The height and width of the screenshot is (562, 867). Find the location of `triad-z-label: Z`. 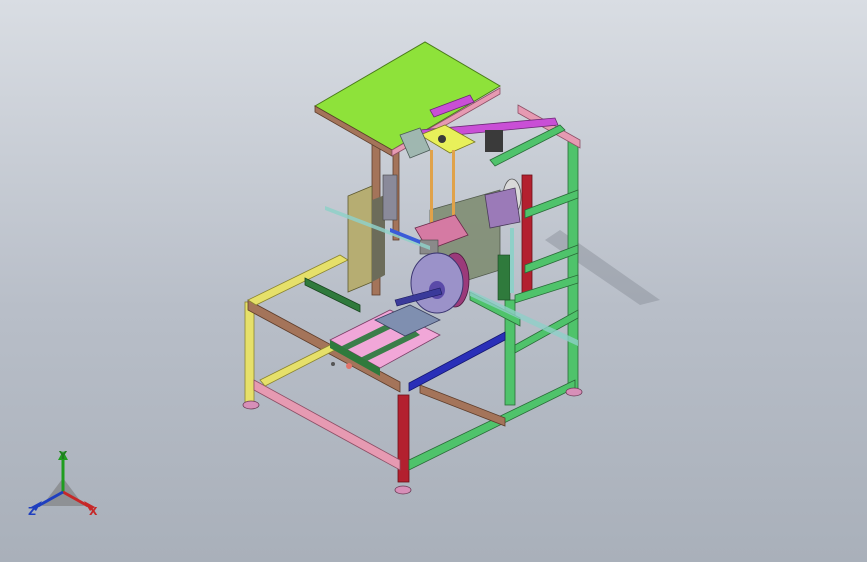

triad-z-label: Z is located at coordinates (32, 511).